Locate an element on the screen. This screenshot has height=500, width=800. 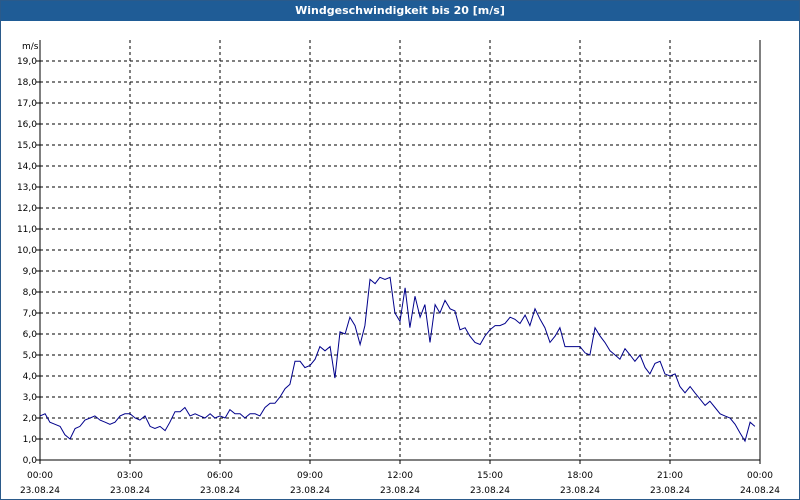
y-tick-label: 12,0 is located at coordinates (27, 209).